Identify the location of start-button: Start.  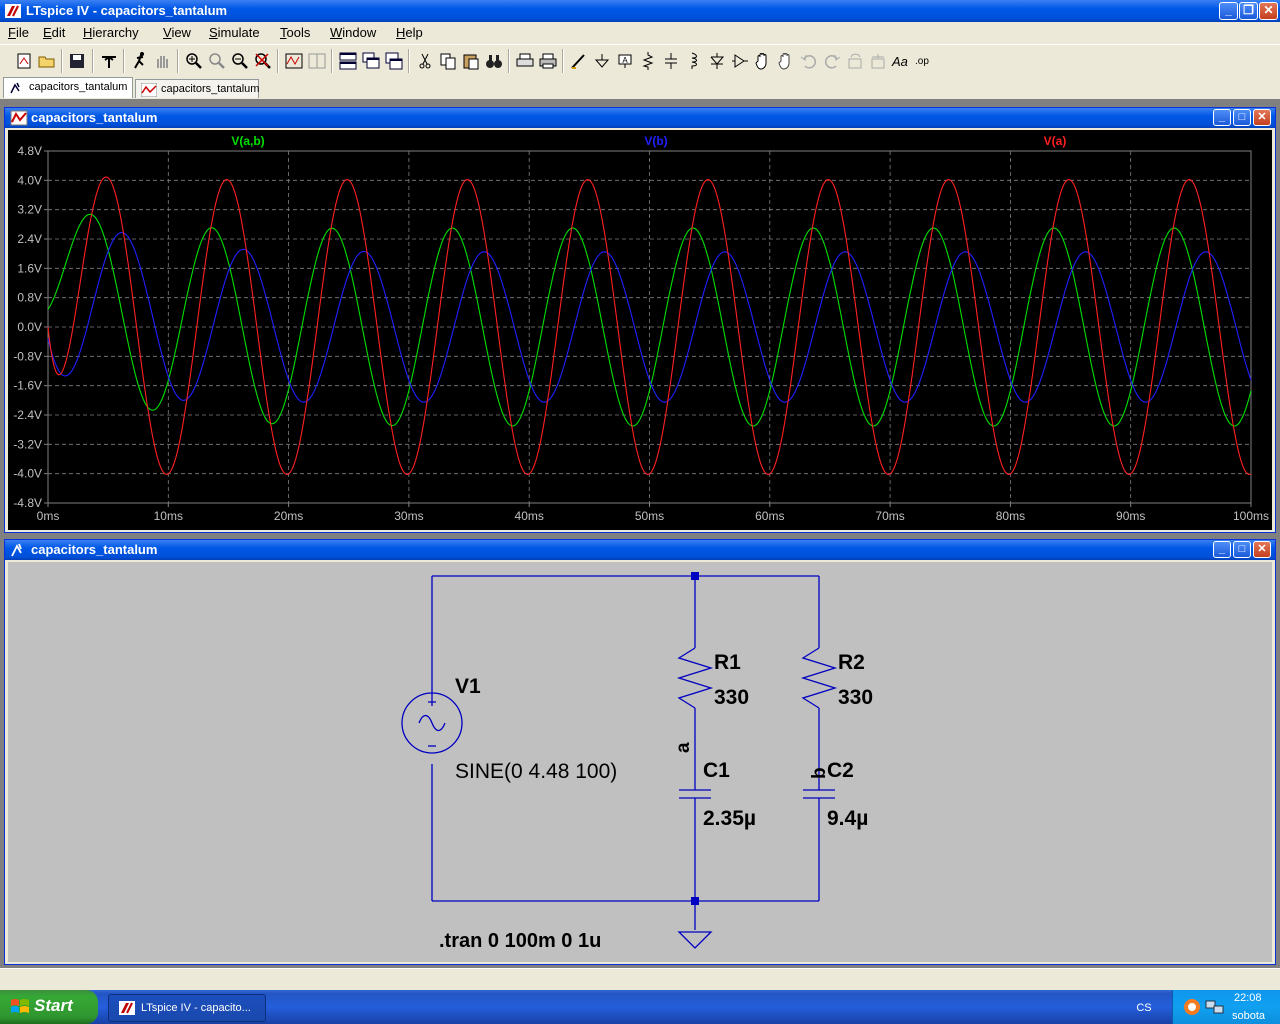
(49, 1007).